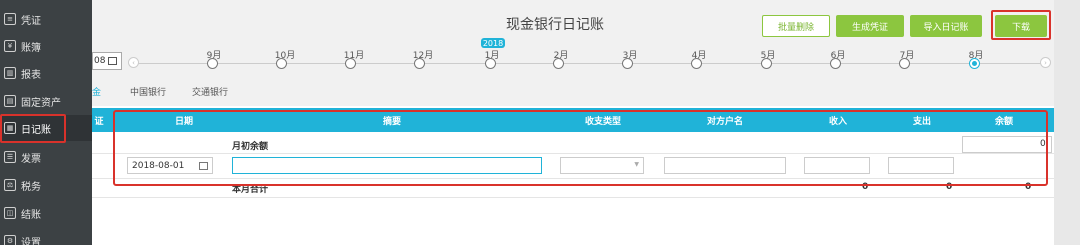  What do you see at coordinates (46, 73) in the screenshot?
I see `sidebar-item-report: ▥ 报表` at bounding box center [46, 73].